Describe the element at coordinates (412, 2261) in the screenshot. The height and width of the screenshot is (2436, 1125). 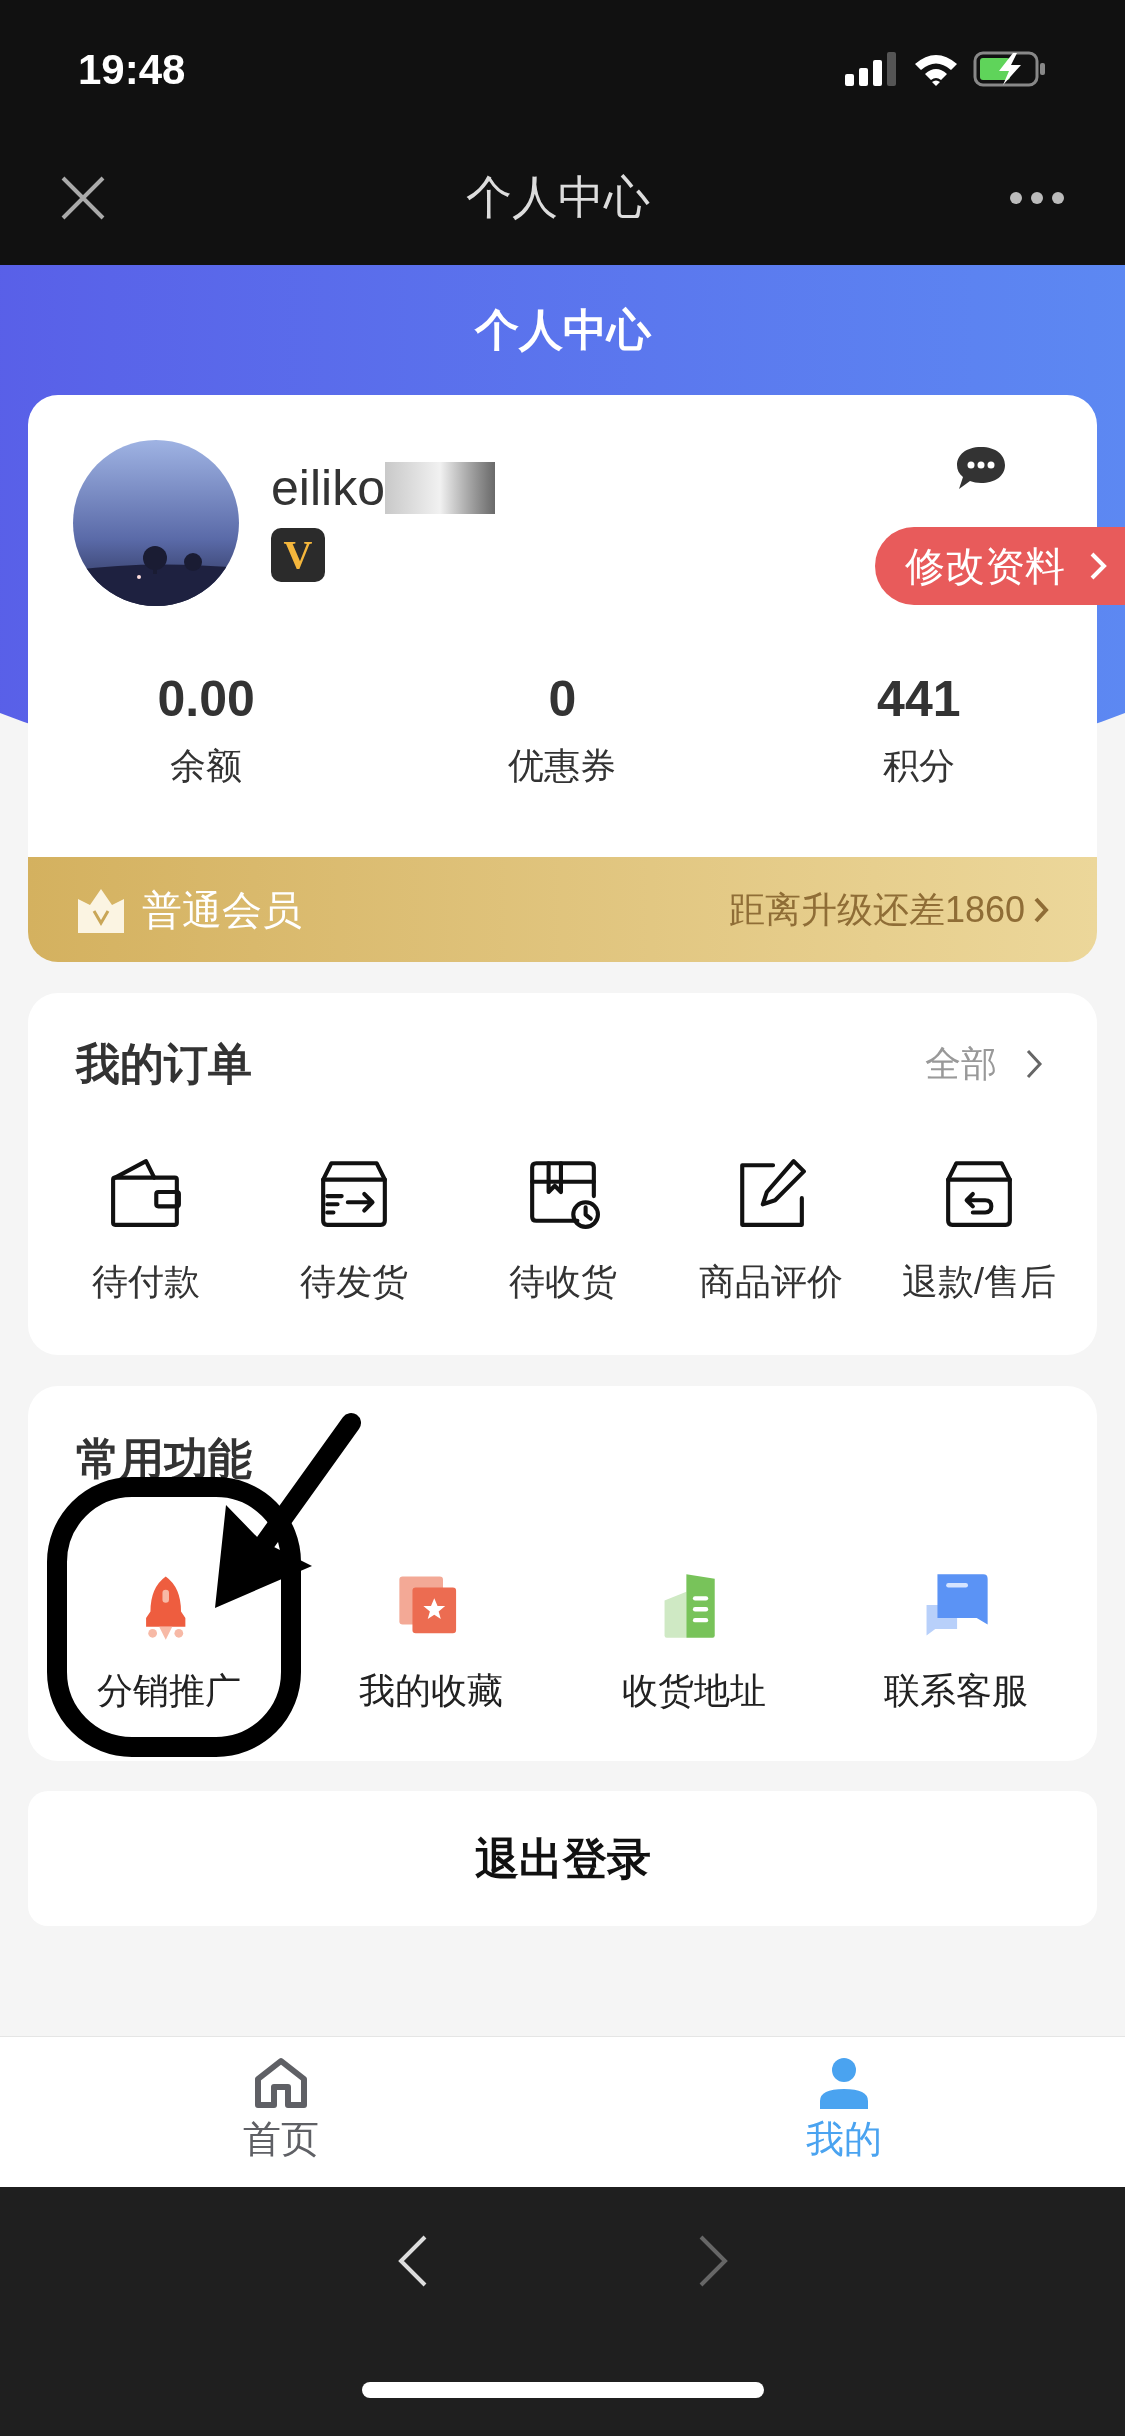
I see `back-icon` at that location.